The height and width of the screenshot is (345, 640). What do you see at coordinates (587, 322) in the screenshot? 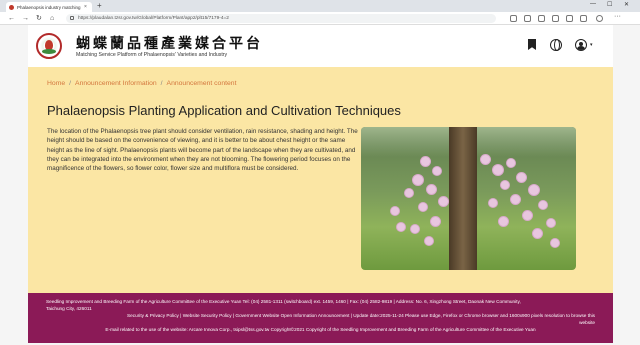
I see `footer-policy-links-cont: website` at bounding box center [587, 322].